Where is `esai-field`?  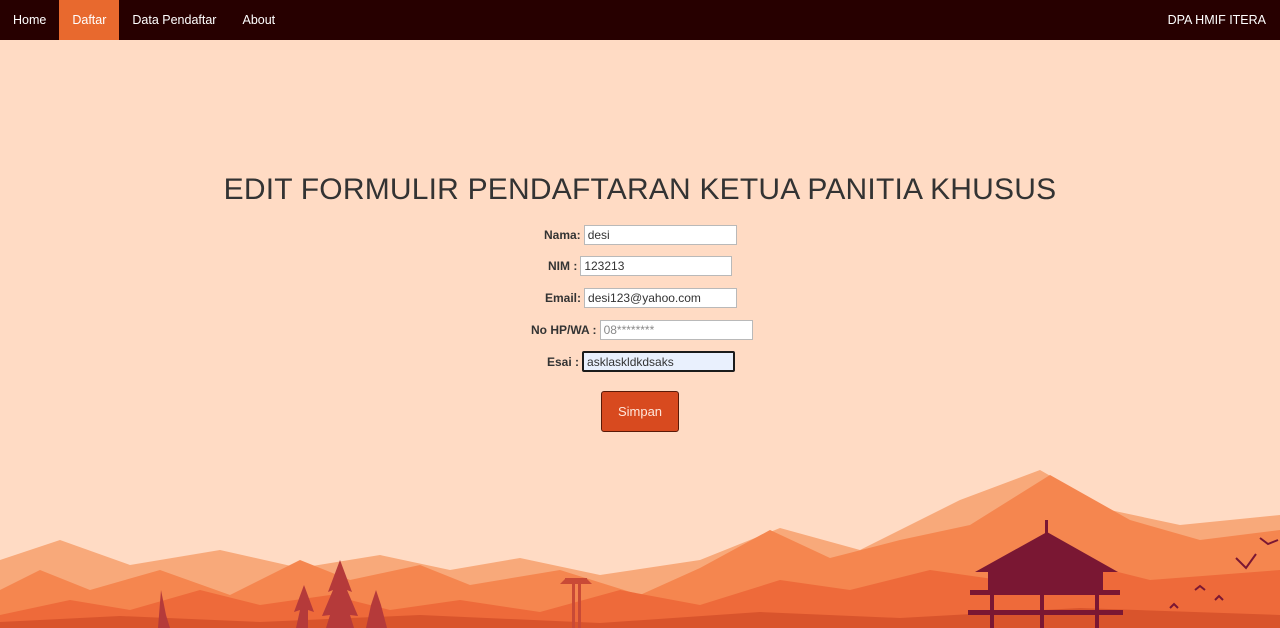 esai-field is located at coordinates (659, 361).